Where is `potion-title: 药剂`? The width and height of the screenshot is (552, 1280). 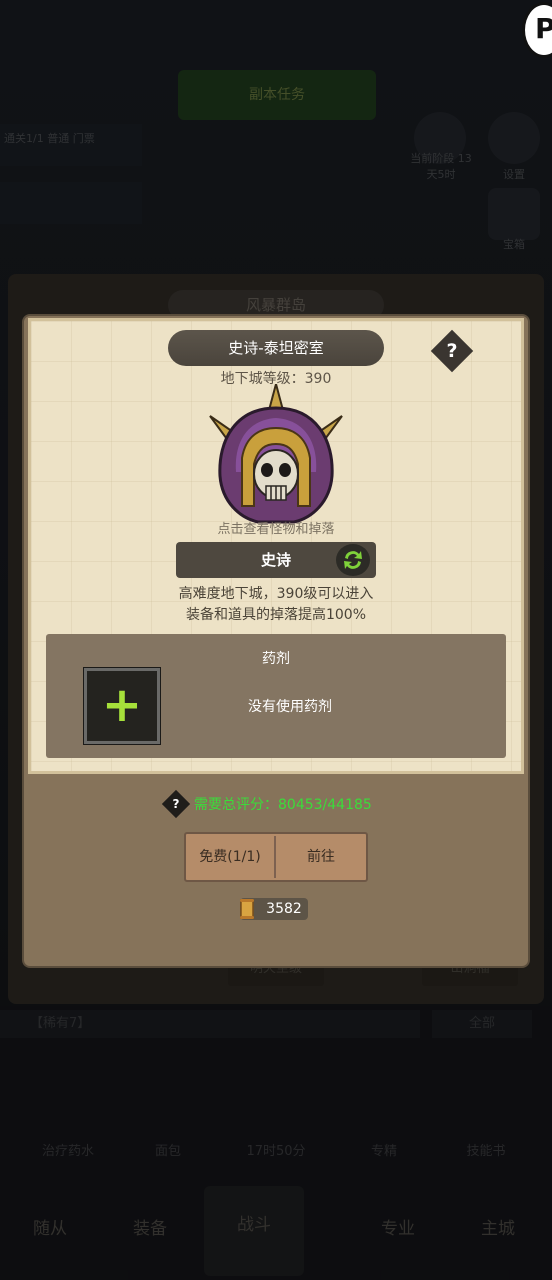
potion-title: 药剂 is located at coordinates (276, 659).